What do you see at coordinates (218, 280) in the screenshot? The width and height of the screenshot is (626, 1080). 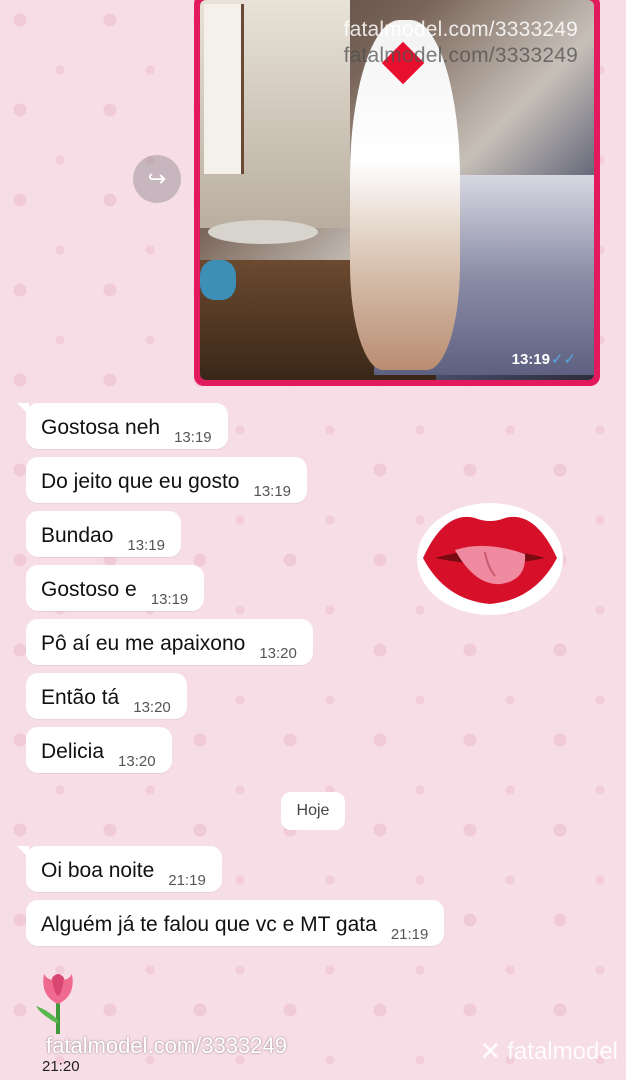 I see `photo-stool` at bounding box center [218, 280].